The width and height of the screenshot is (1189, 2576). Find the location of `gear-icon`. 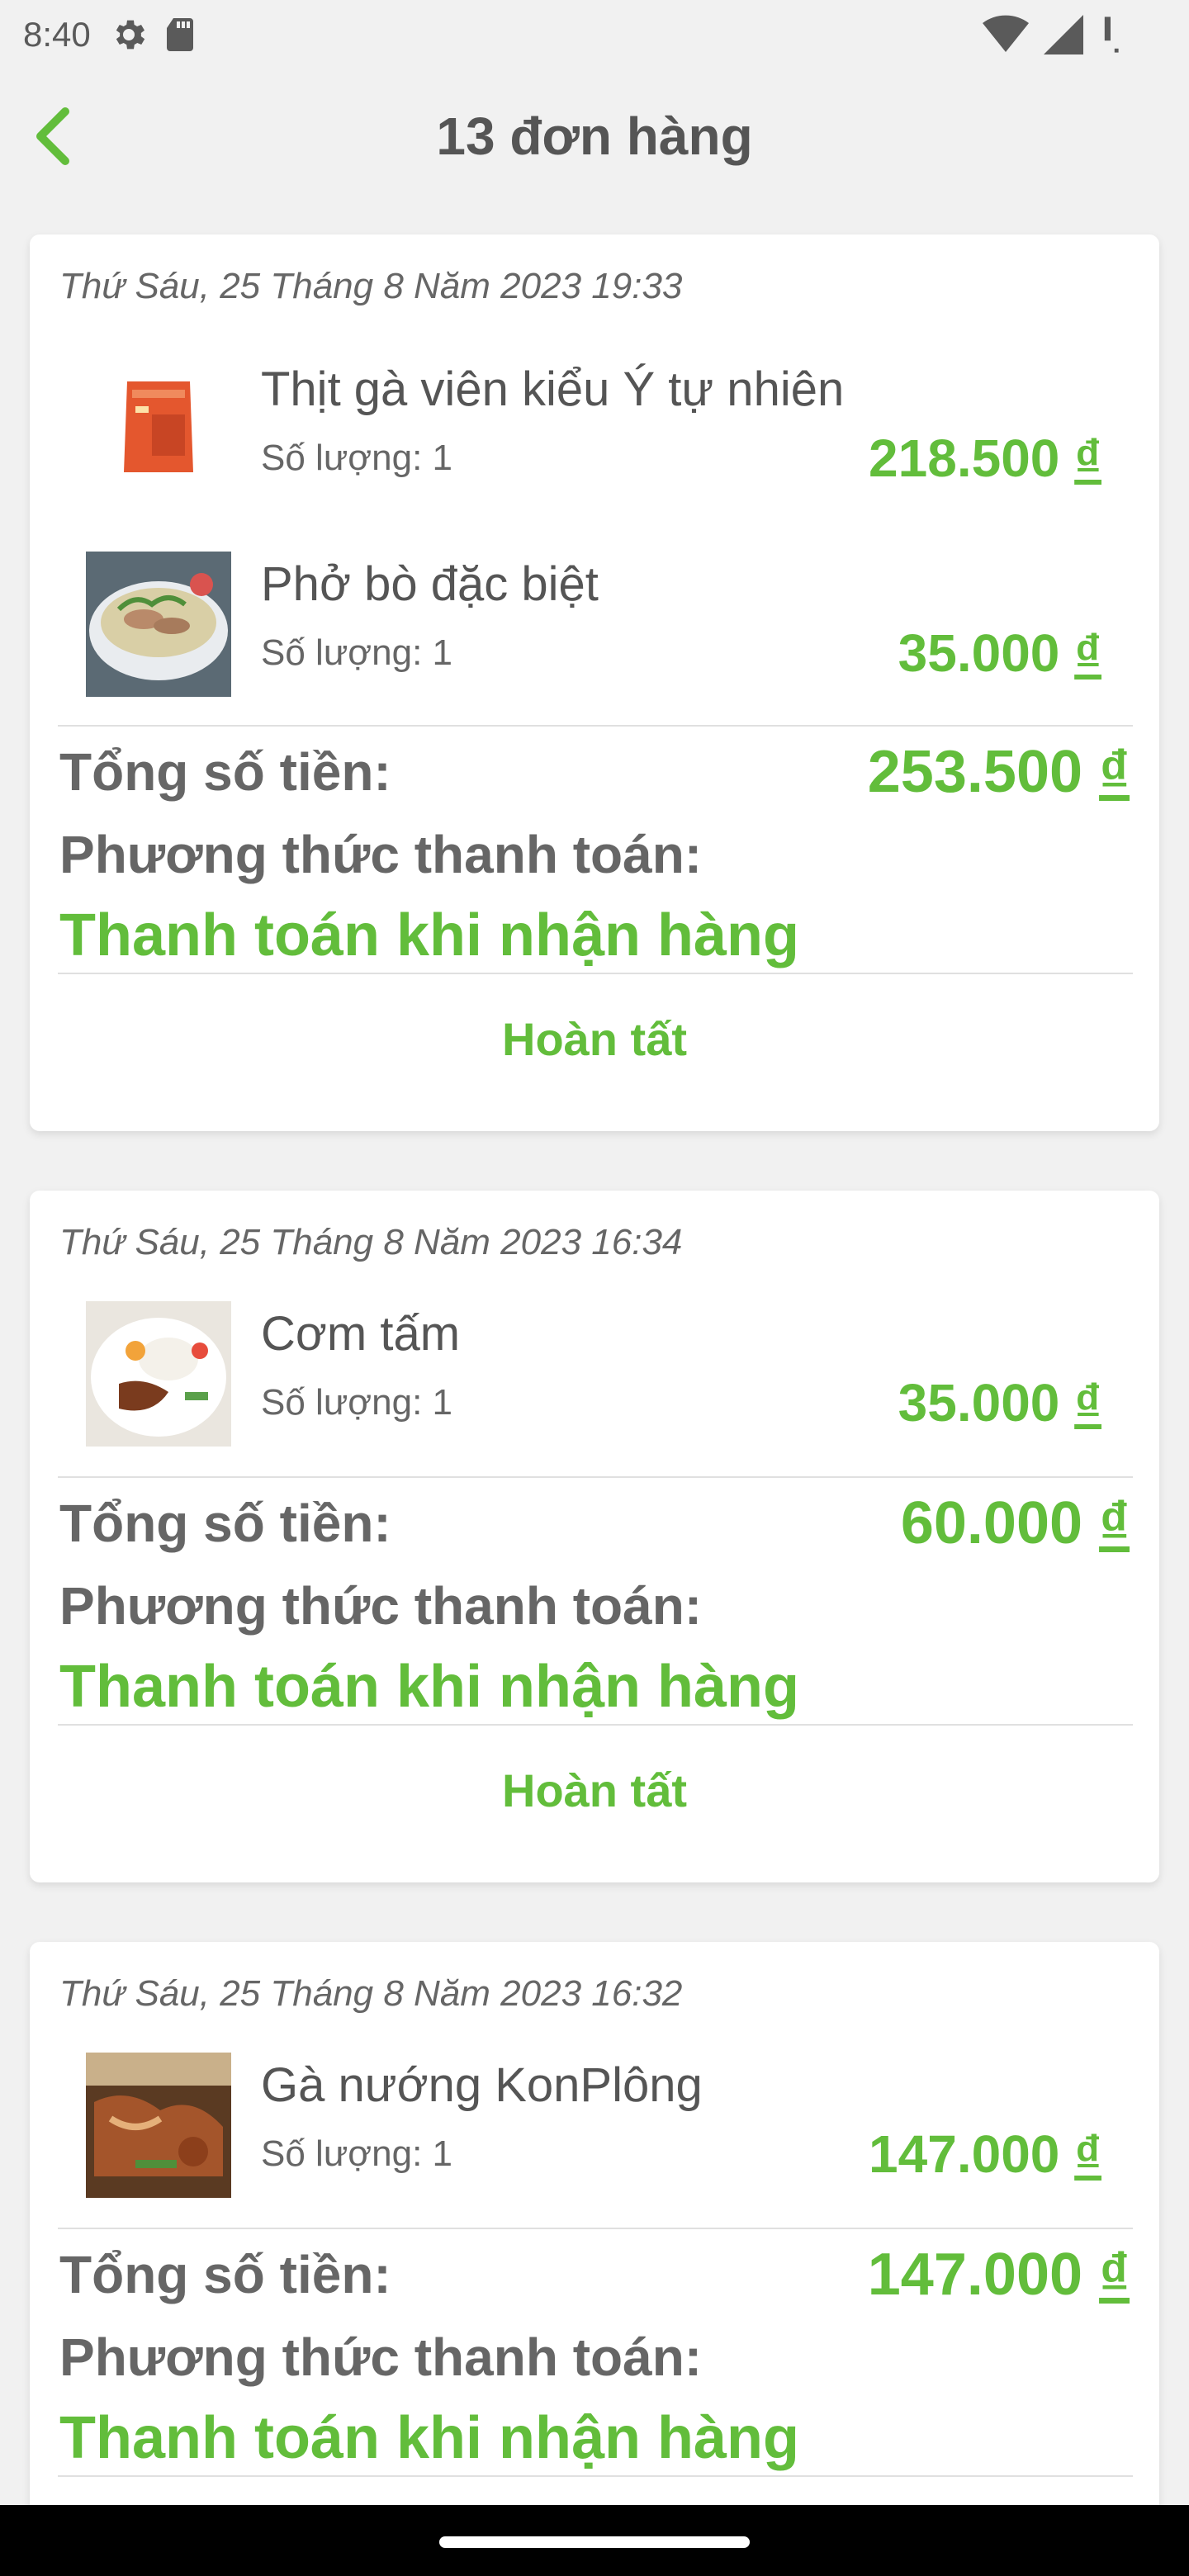

gear-icon is located at coordinates (130, 35).